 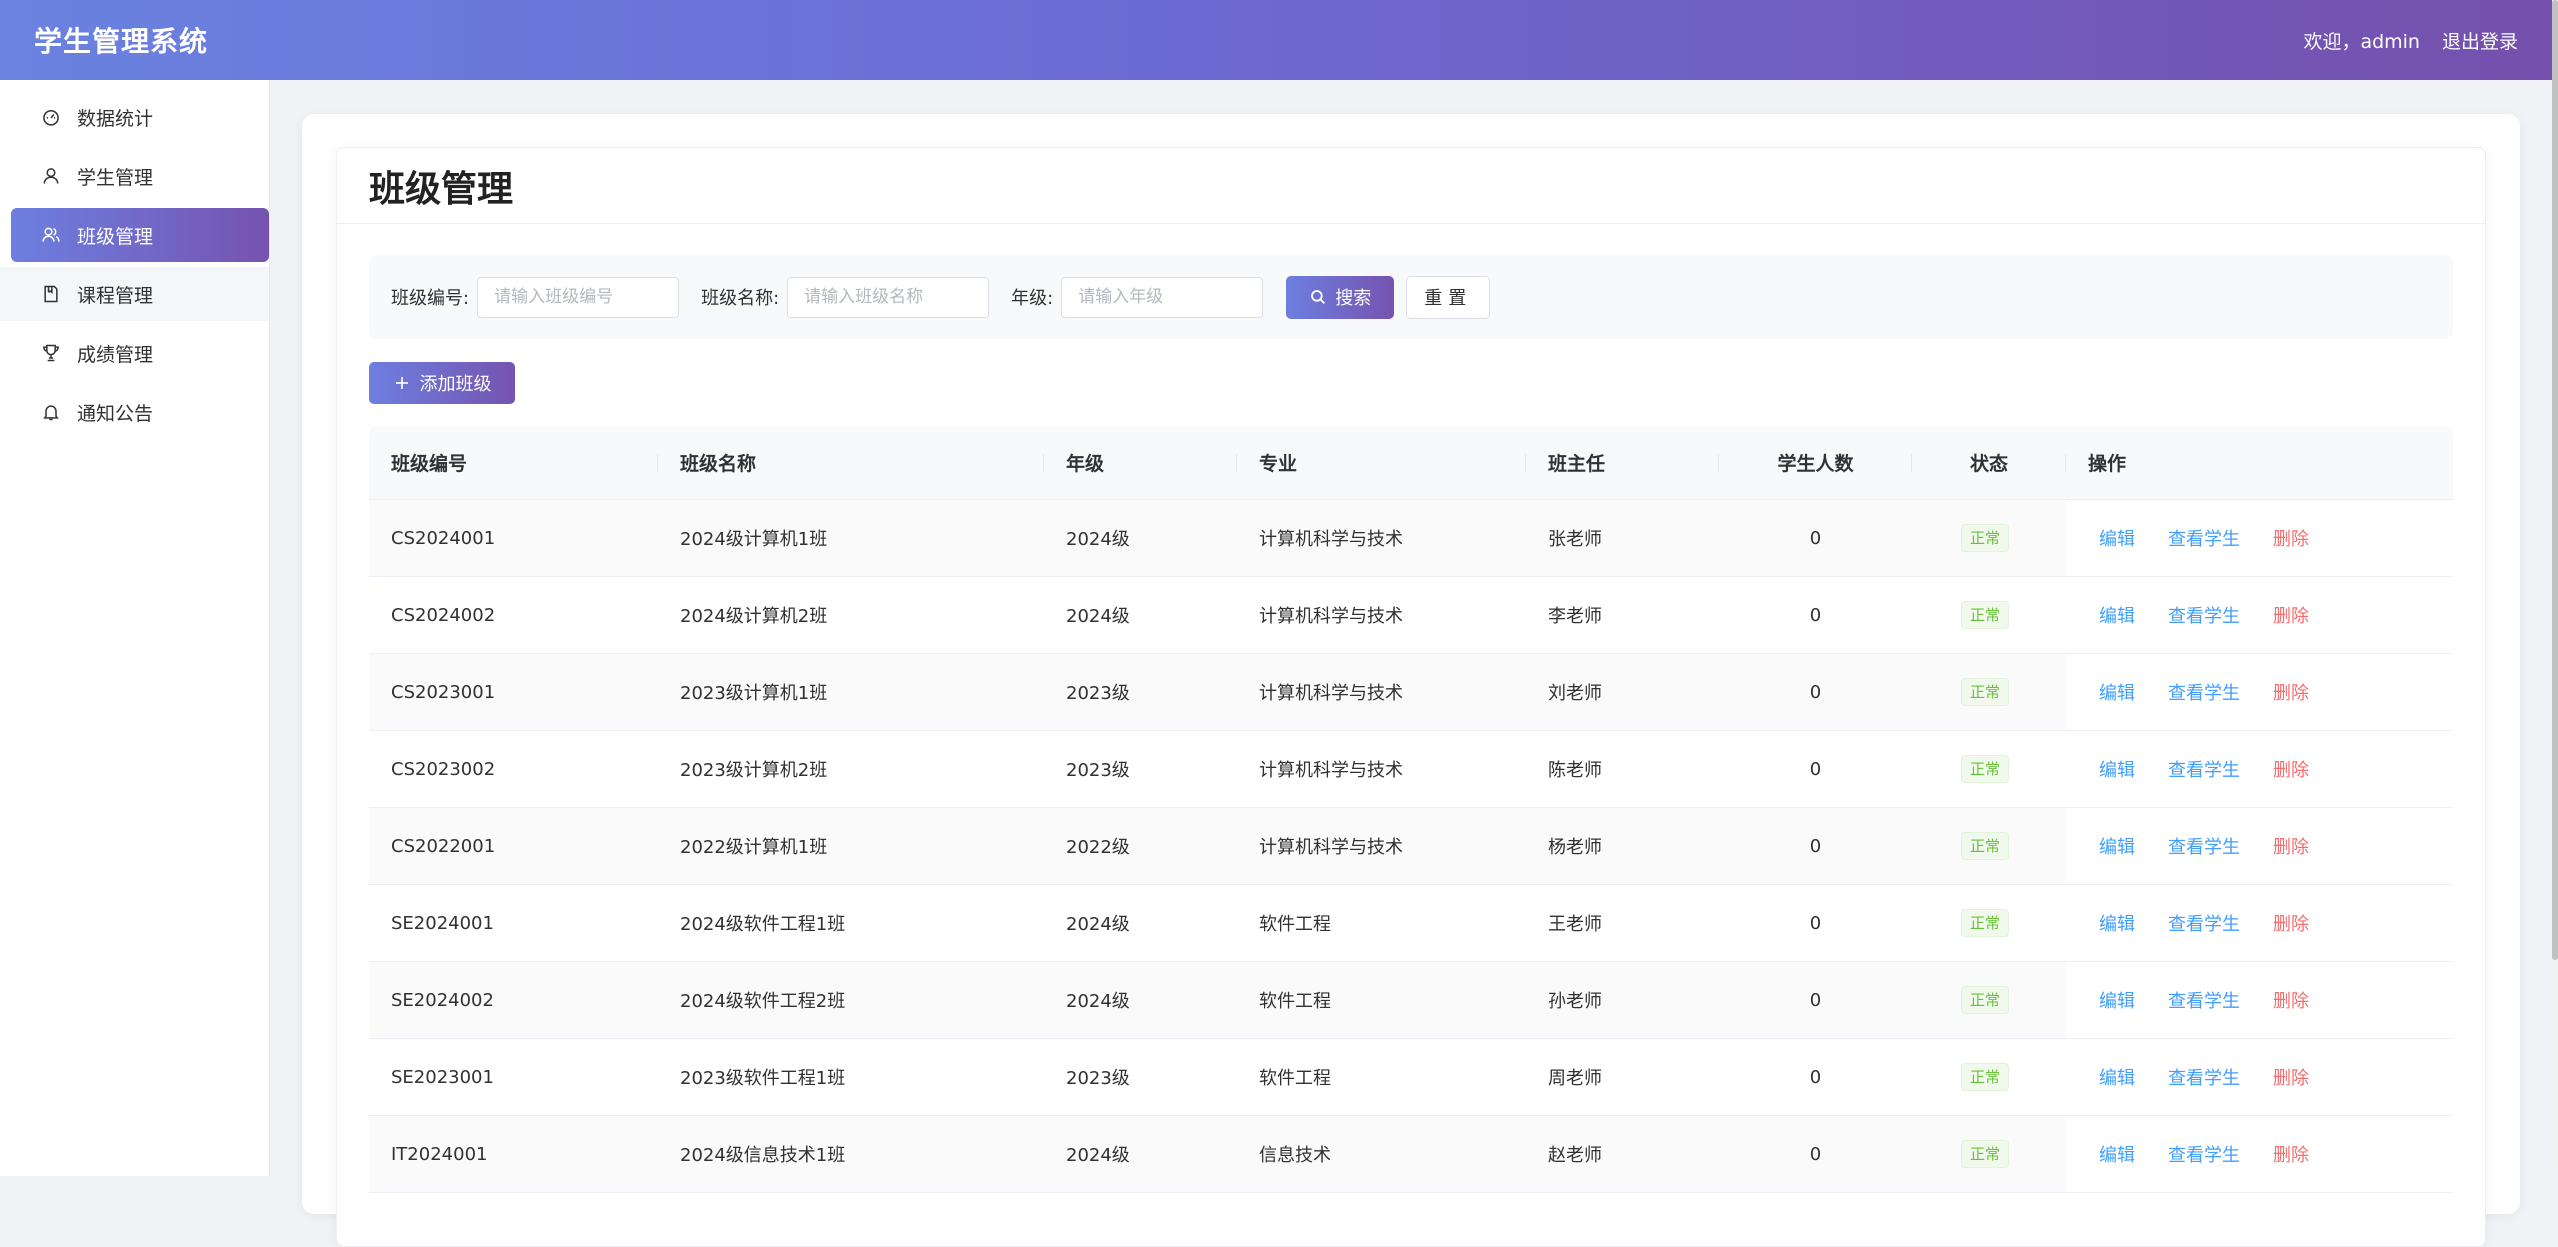 I want to click on trophy-icon, so click(x=51, y=353).